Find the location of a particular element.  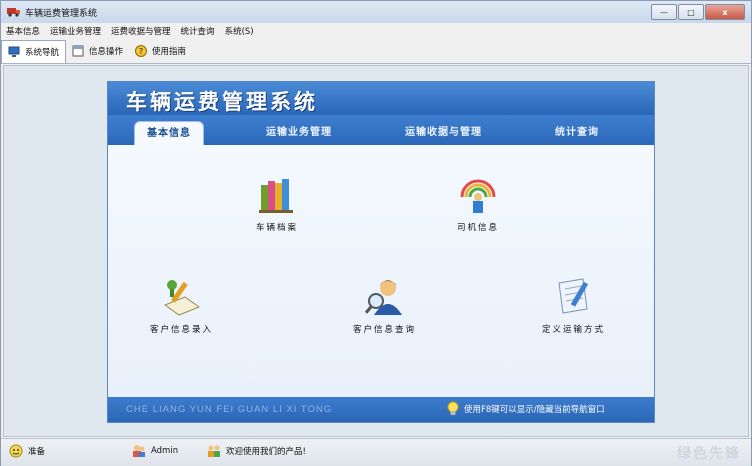

window-title: 车辆运费管理系统 is located at coordinates (61, 14).